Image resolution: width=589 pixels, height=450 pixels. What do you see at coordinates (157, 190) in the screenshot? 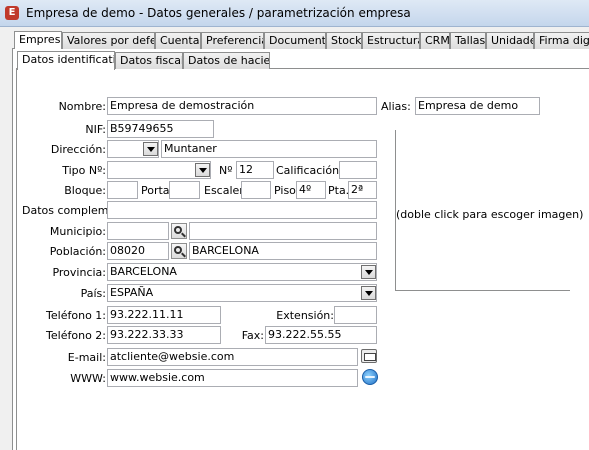
I see `portal-label: Portal` at bounding box center [157, 190].